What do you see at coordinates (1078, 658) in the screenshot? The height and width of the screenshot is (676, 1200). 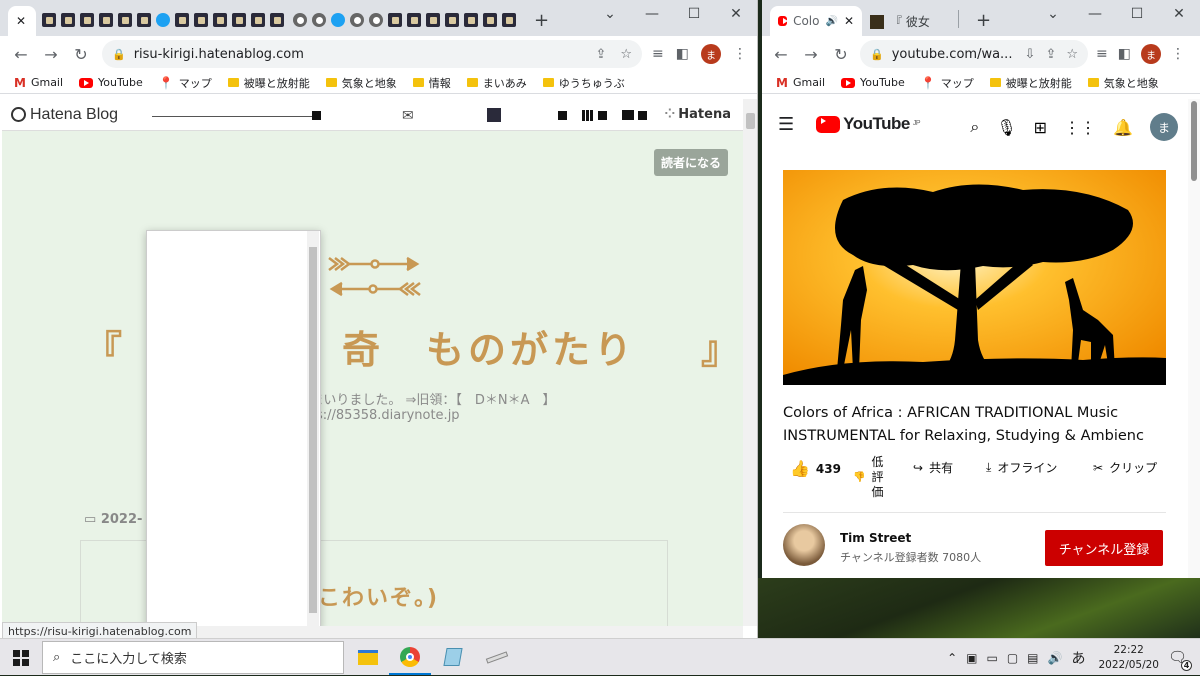 I see `ime-indicator: あ` at bounding box center [1078, 658].